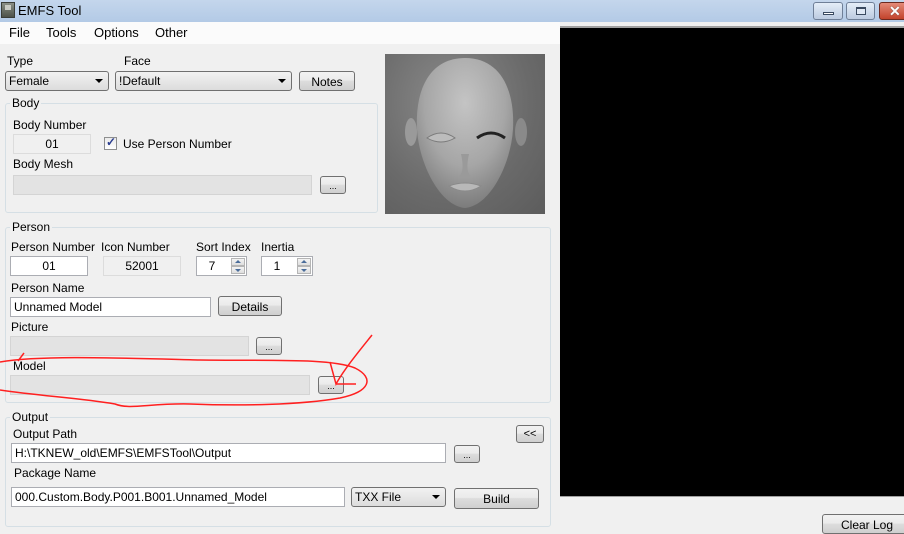  What do you see at coordinates (160, 385) in the screenshot?
I see `model-field` at bounding box center [160, 385].